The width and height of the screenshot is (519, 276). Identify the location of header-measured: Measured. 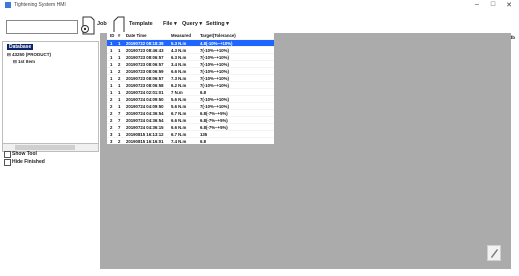
(185, 35).